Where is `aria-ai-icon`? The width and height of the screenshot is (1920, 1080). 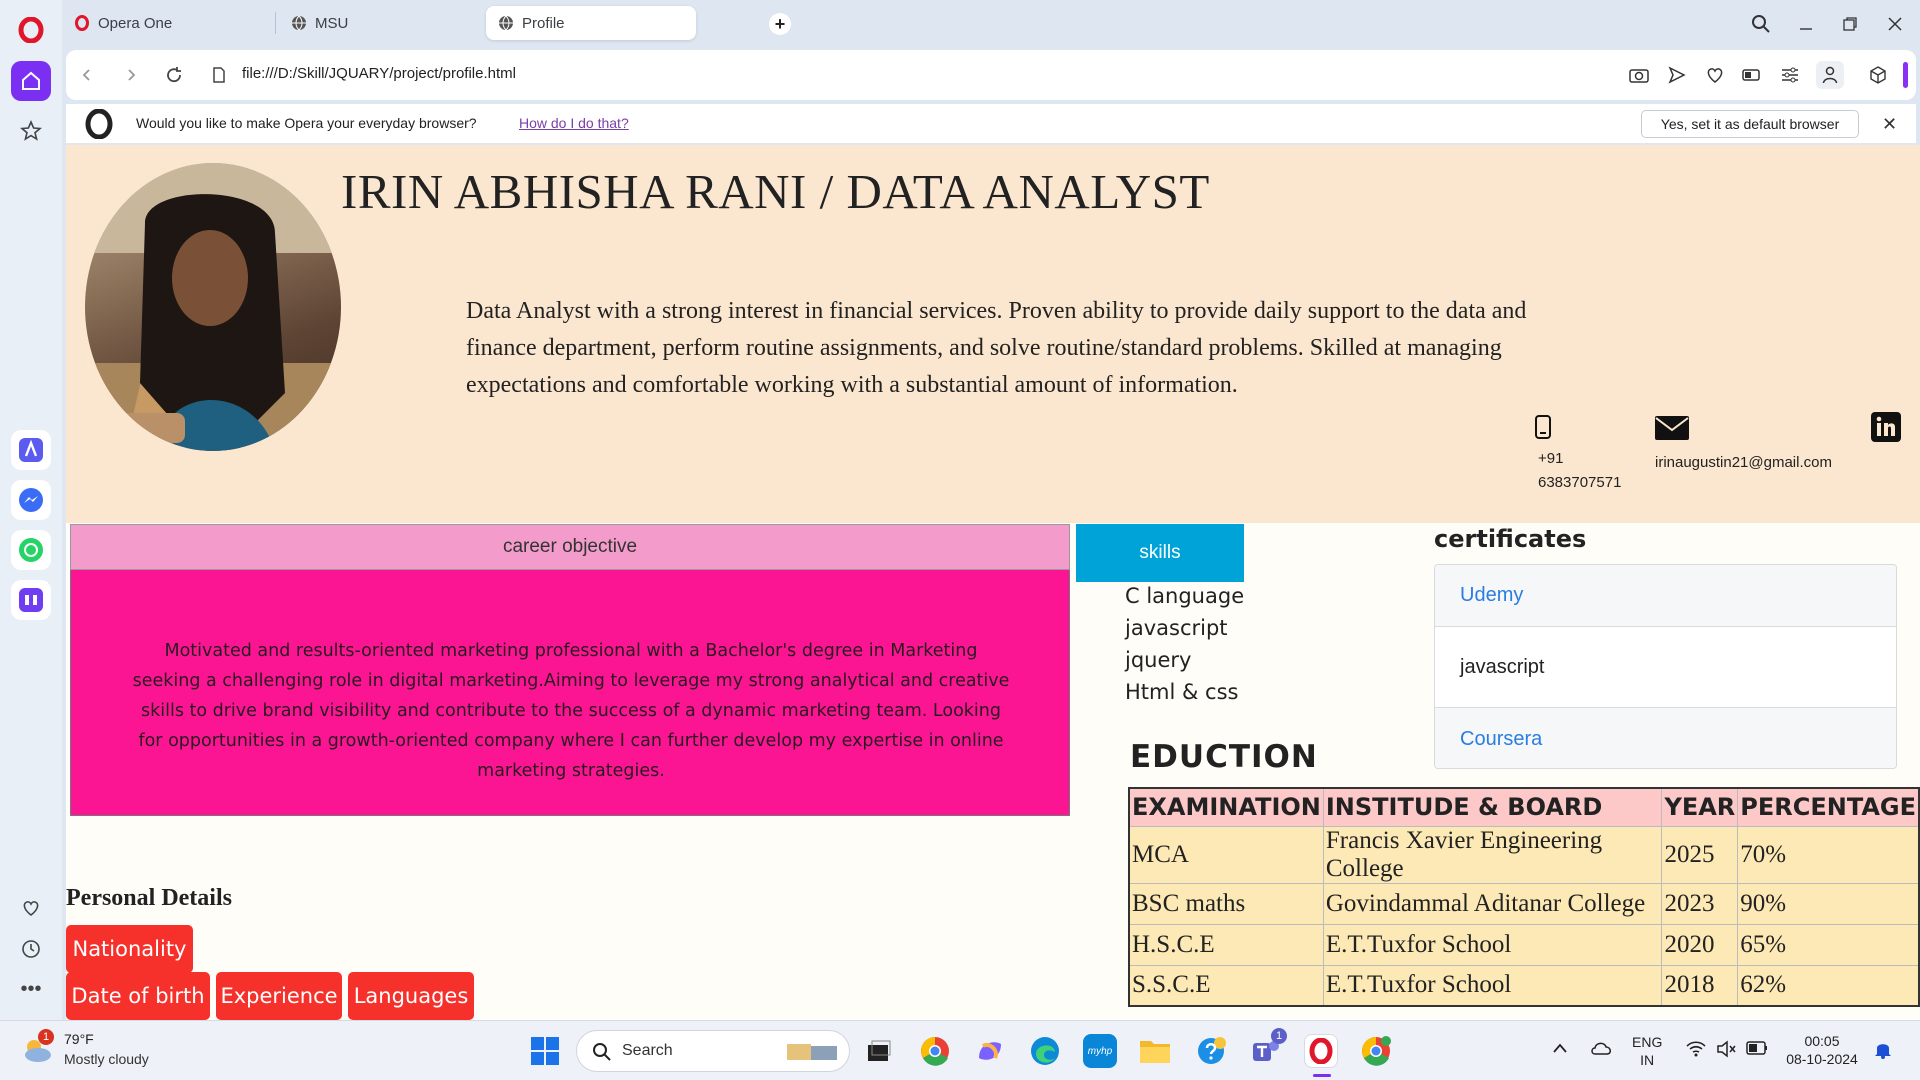 aria-ai-icon is located at coordinates (31, 450).